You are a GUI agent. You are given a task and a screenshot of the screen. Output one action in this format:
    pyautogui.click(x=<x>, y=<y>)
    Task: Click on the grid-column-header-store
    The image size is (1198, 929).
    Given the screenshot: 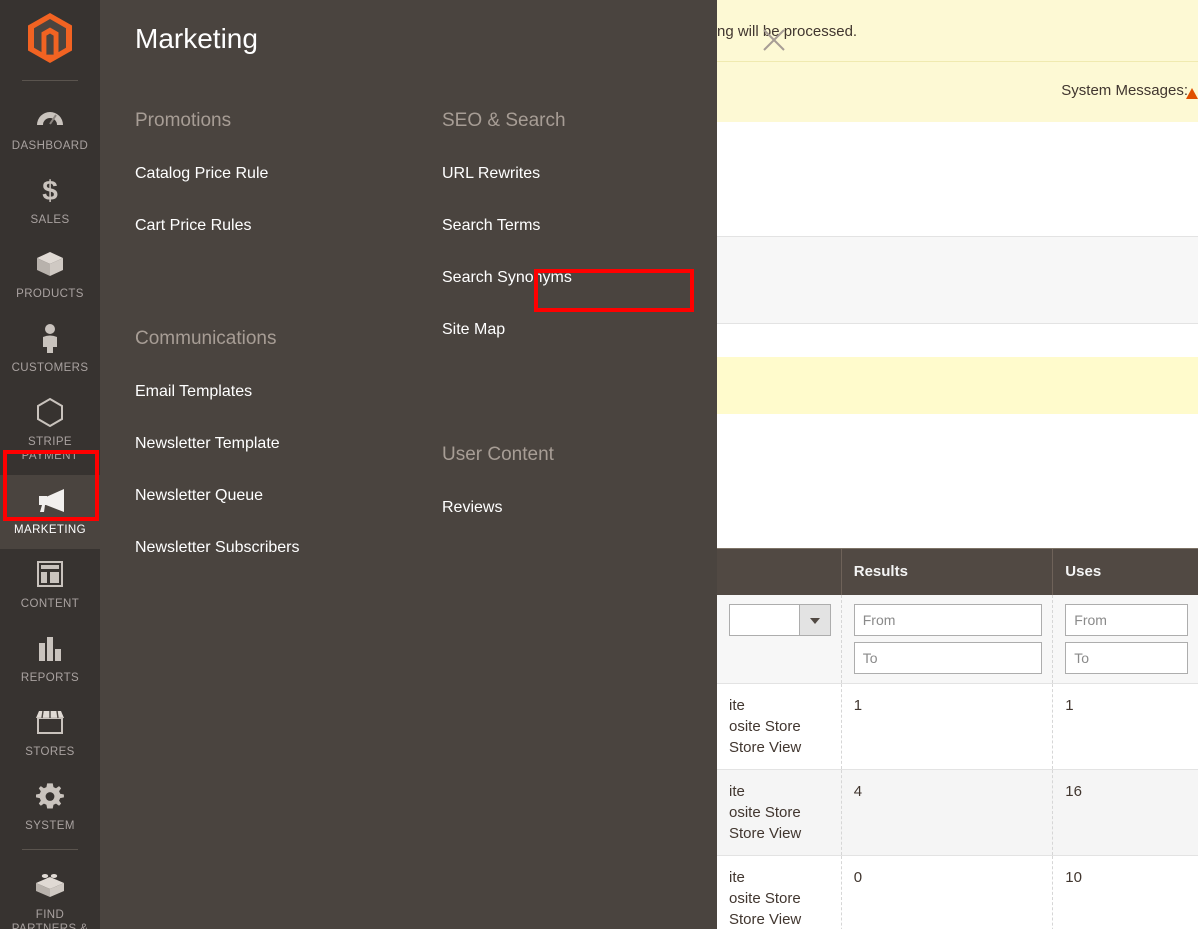 What is the action you would take?
    pyautogui.click(x=779, y=572)
    